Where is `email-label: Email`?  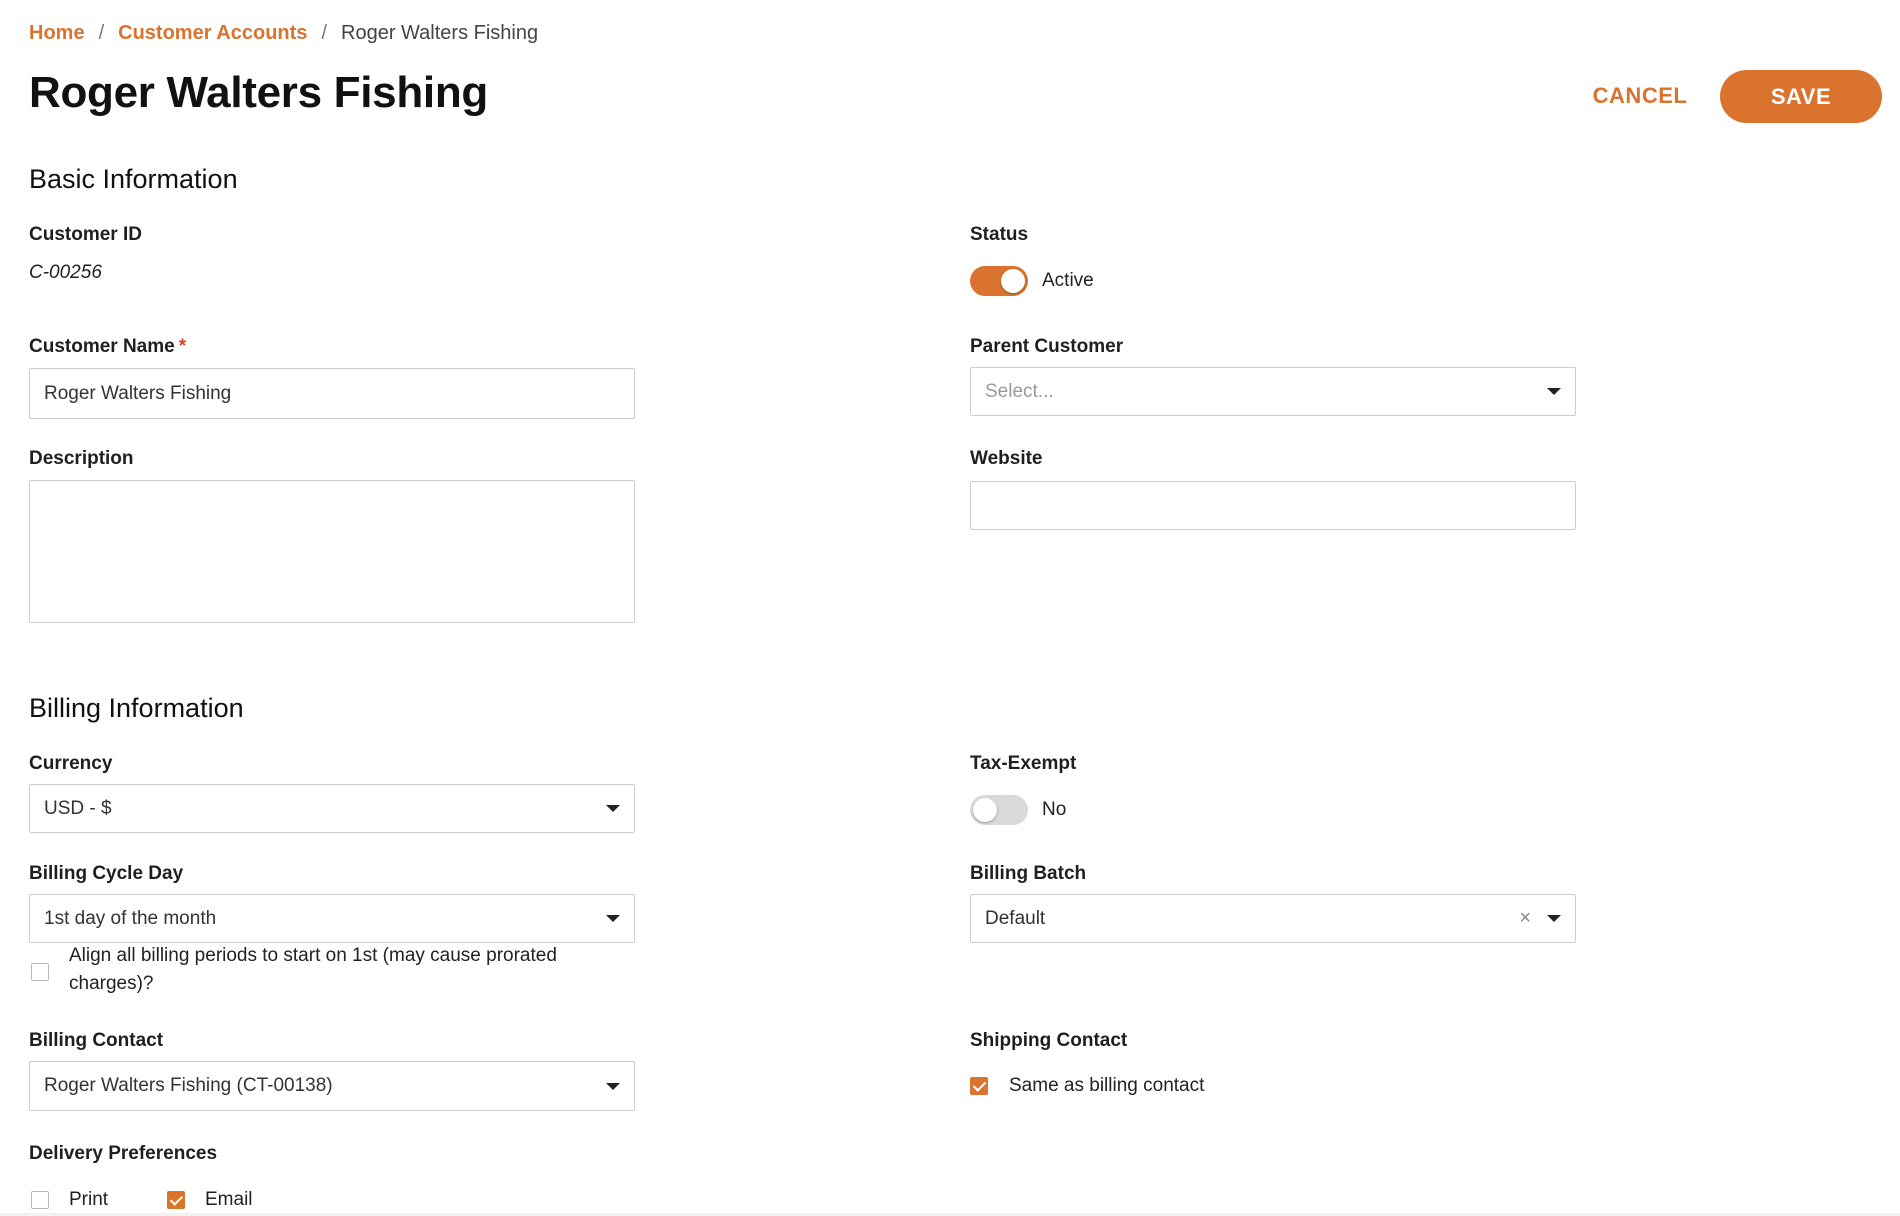
email-label: Email is located at coordinates (229, 1199).